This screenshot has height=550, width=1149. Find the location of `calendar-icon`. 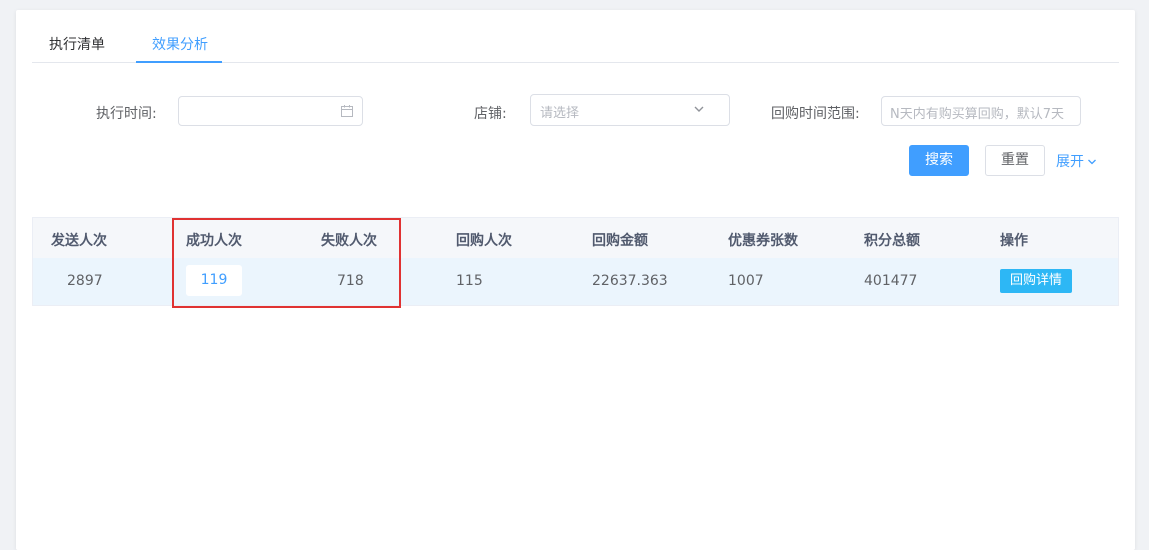

calendar-icon is located at coordinates (347, 111).